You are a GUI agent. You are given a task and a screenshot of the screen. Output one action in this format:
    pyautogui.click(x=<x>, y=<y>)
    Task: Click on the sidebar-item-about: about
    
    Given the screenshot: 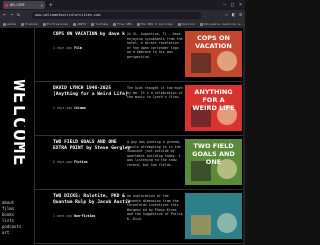 What is the action you would take?
    pyautogui.click(x=11, y=202)
    